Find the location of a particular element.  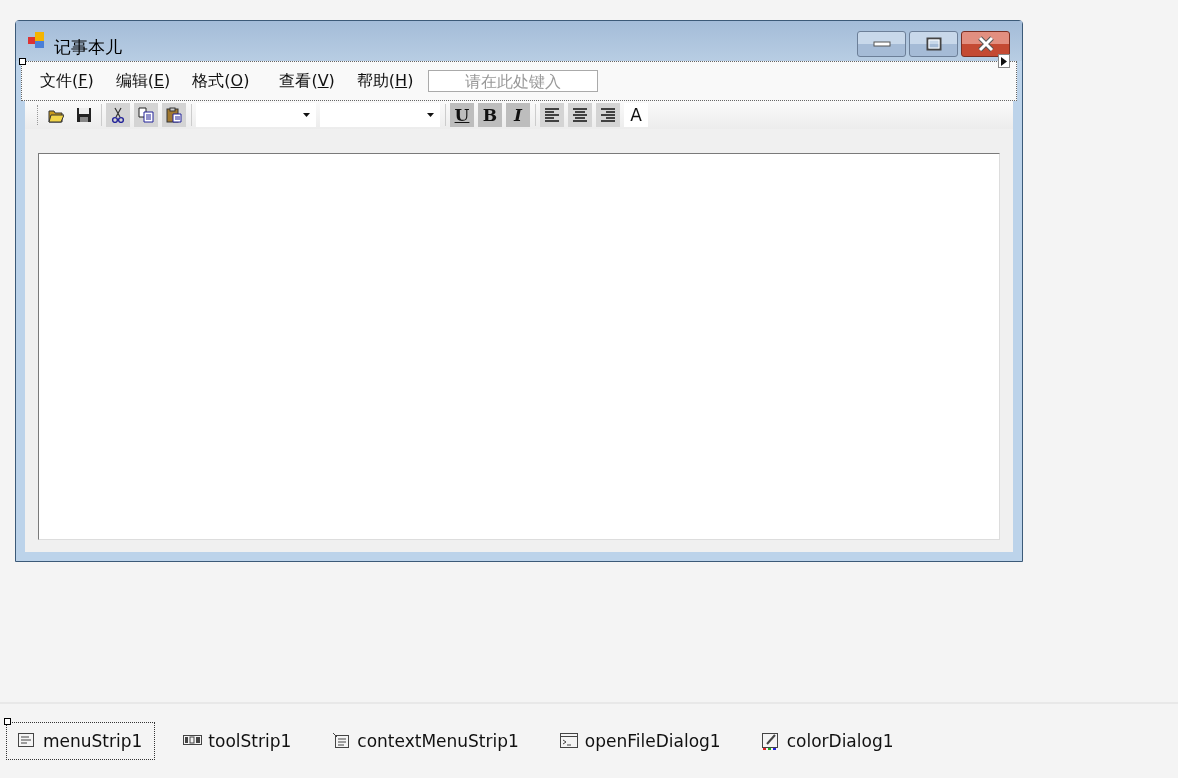

folder-icon is located at coordinates (56, 115).